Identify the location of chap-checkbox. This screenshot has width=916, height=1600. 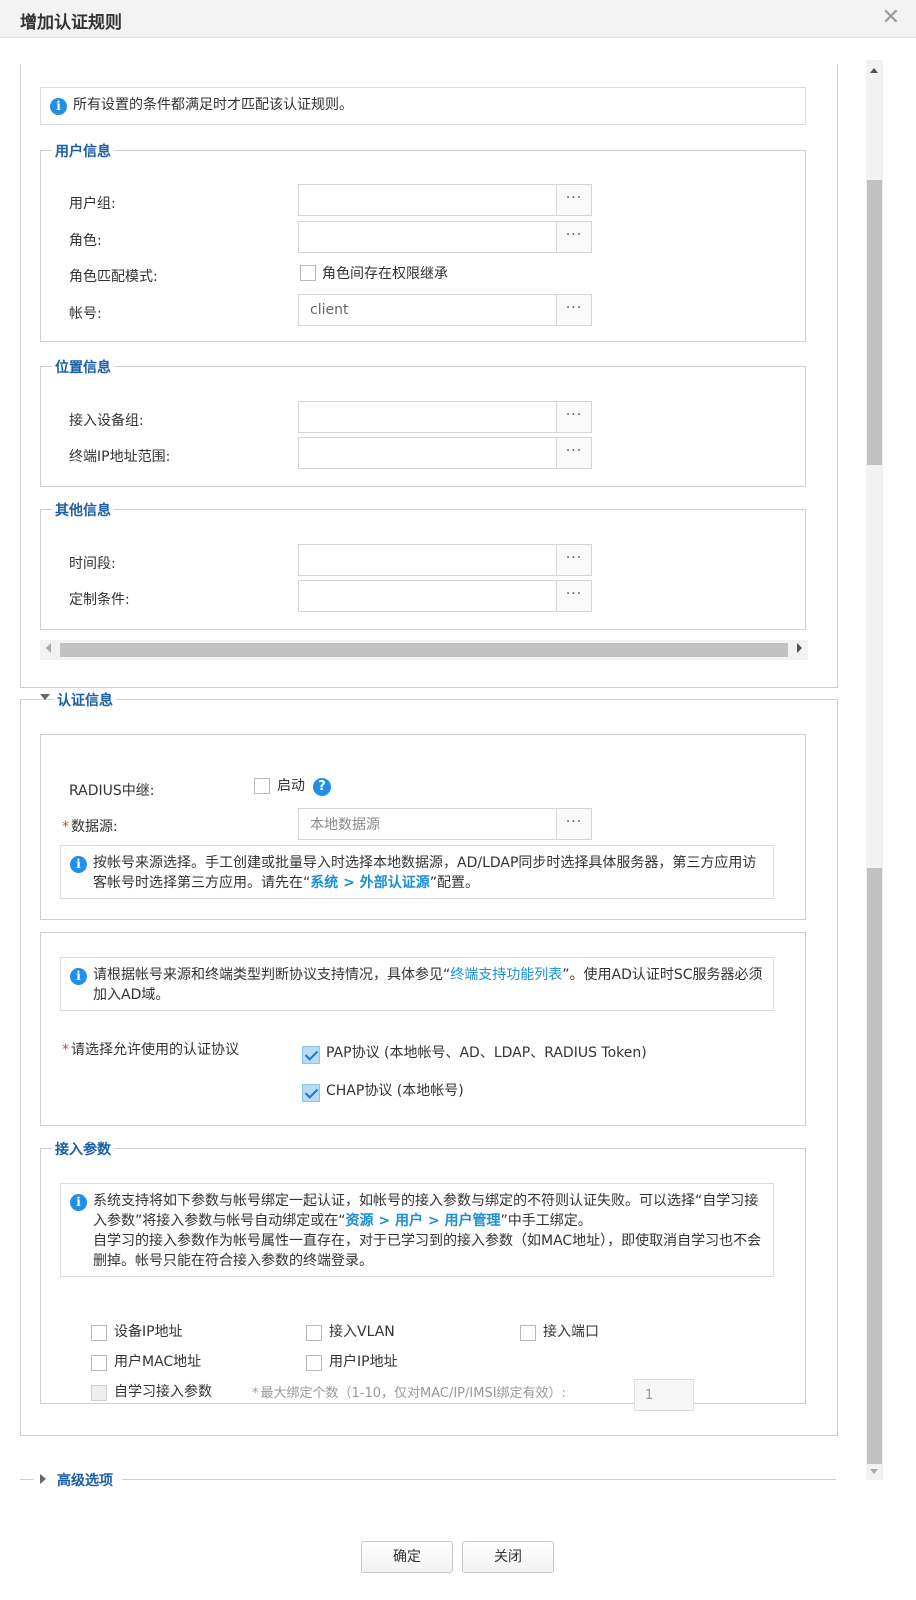
(311, 1093).